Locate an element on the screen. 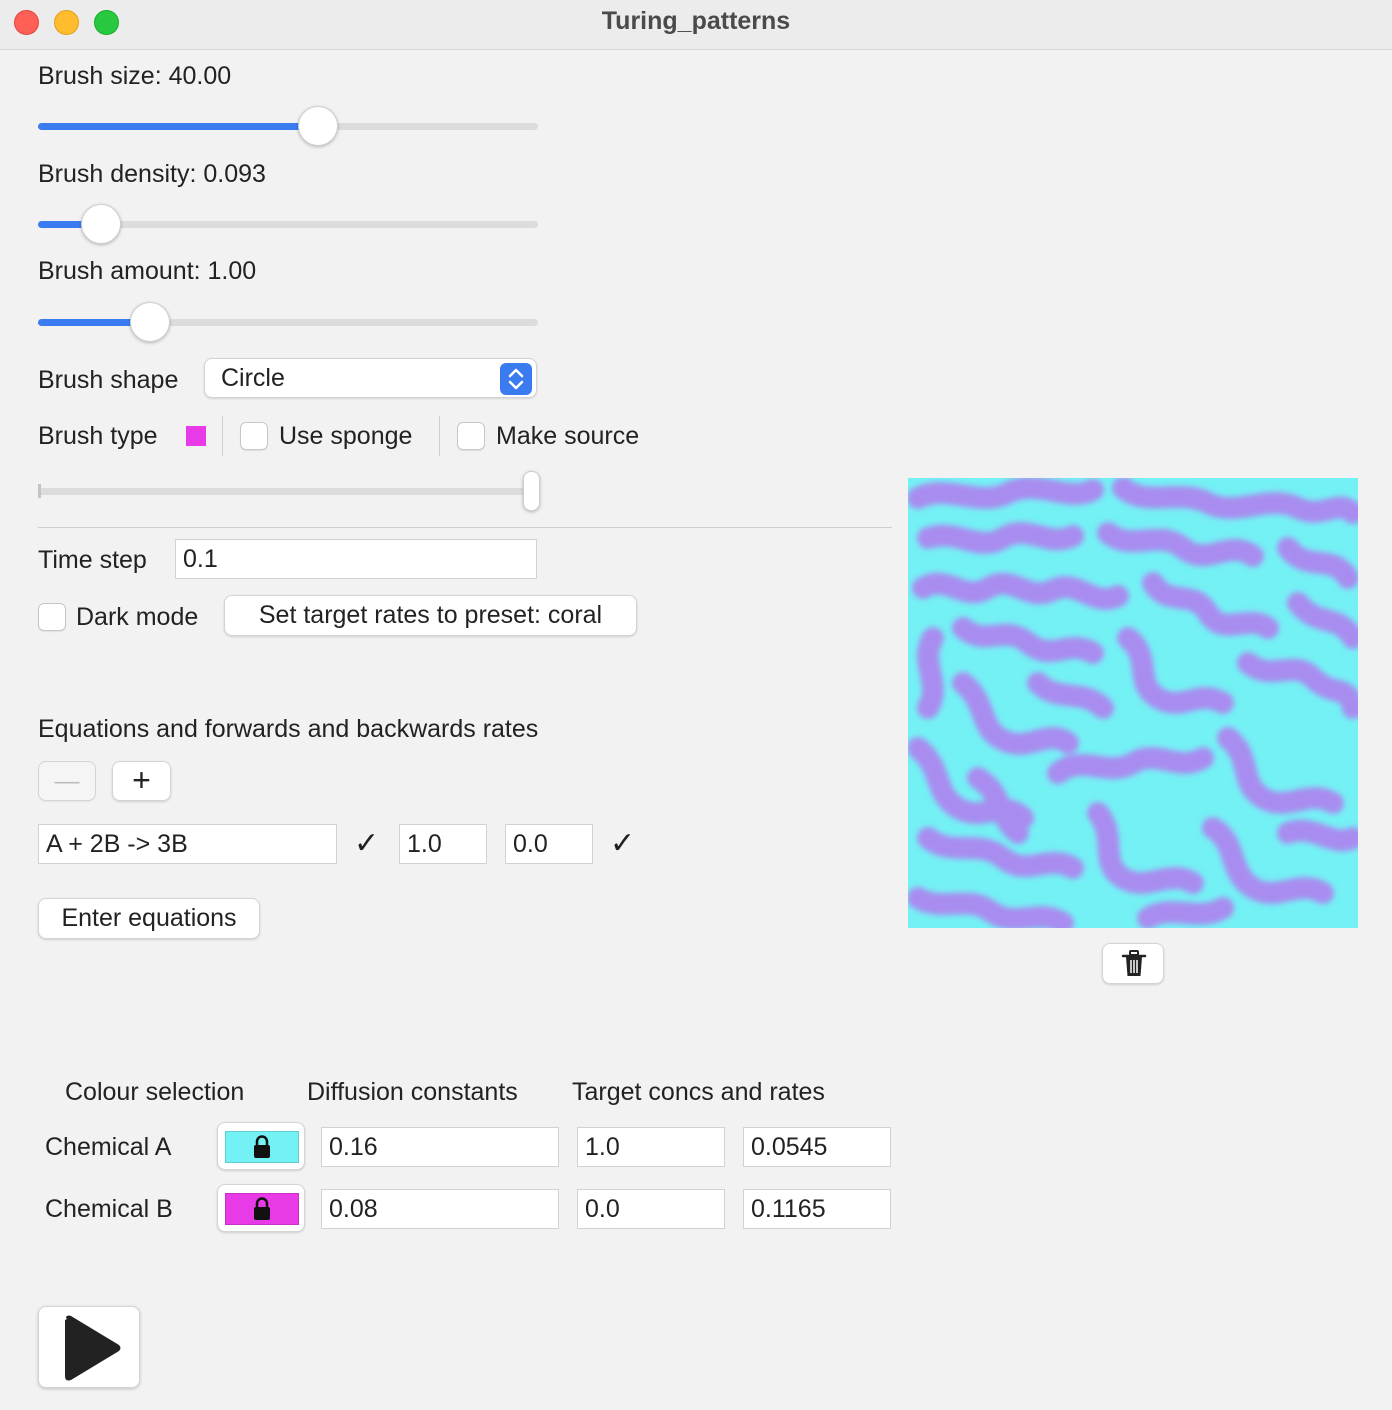  trash-icon is located at coordinates (1134, 969).